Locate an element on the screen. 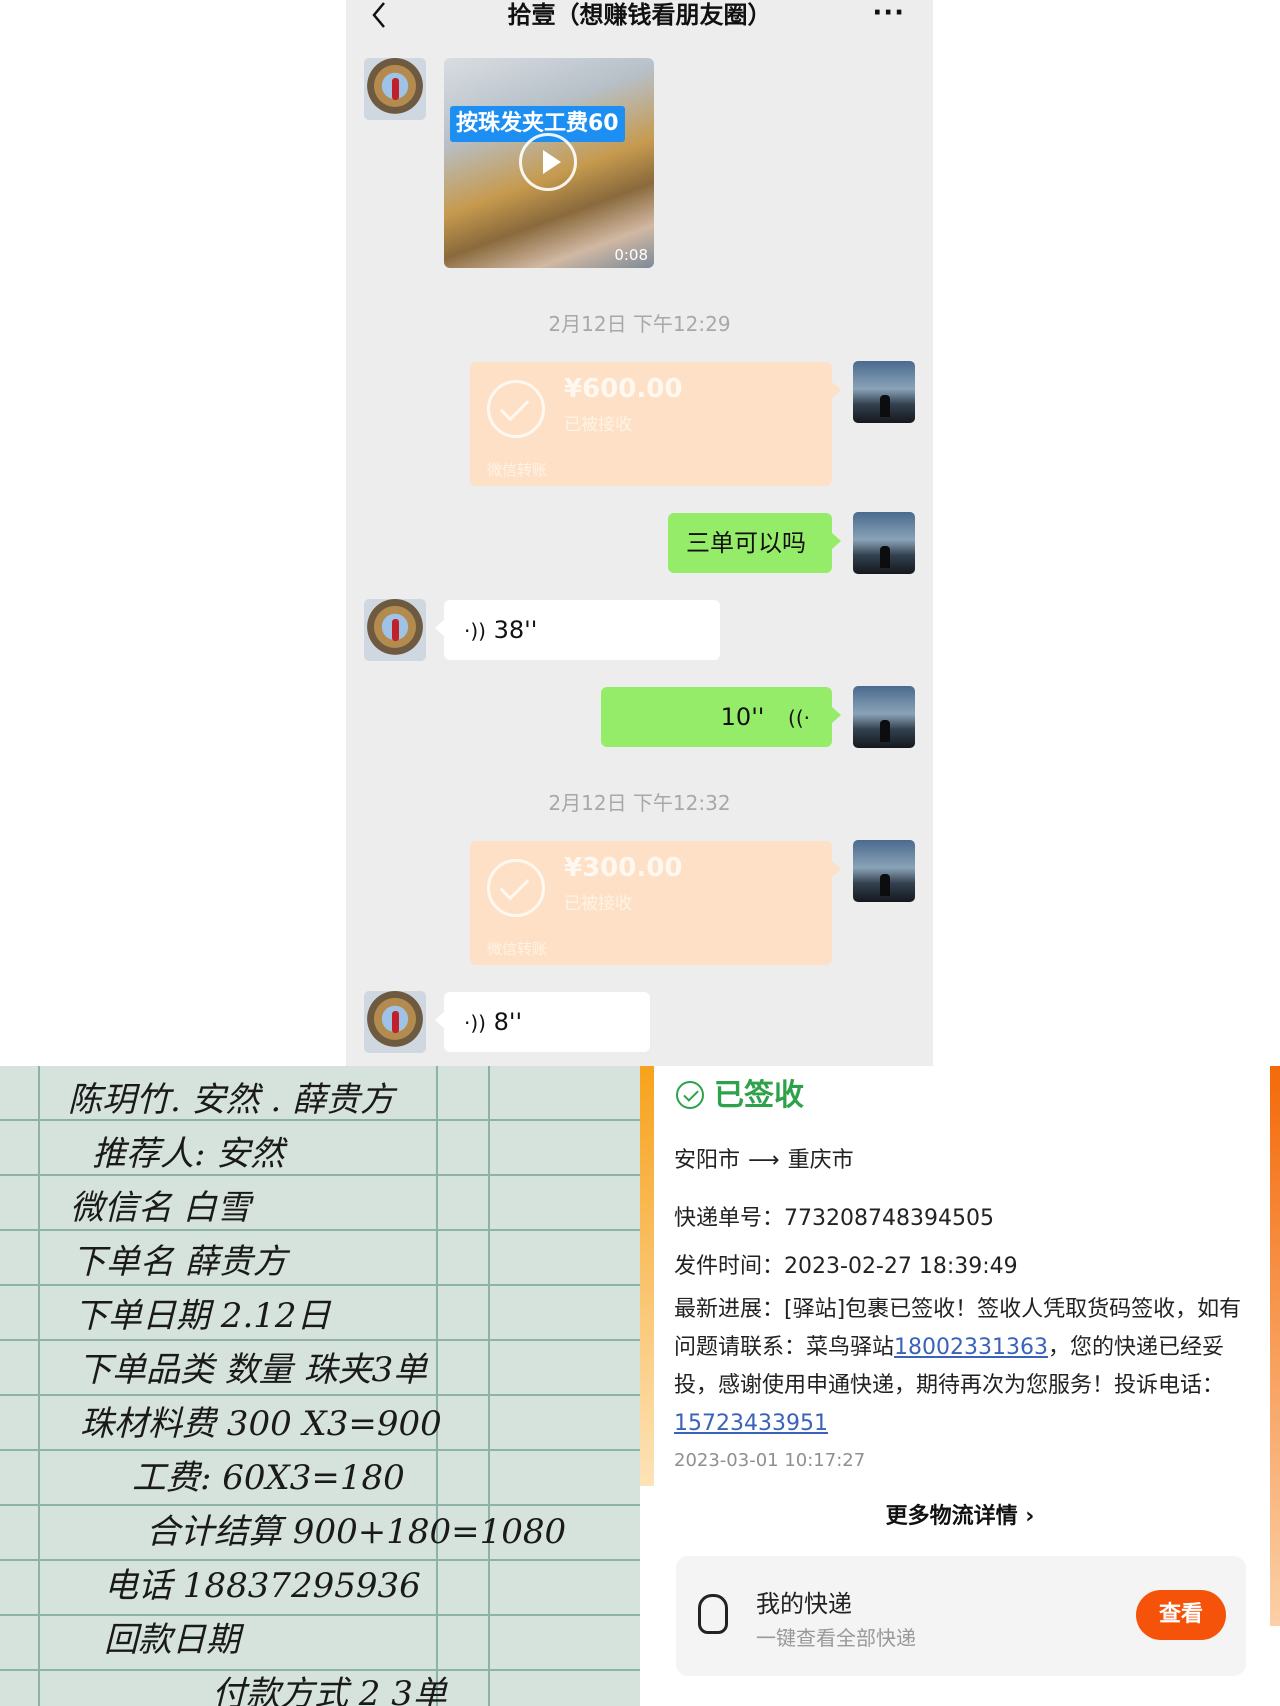 Image resolution: width=1280 pixels, height=1706 pixels. note-line: 下单名 薛贵方 is located at coordinates (179, 1262).